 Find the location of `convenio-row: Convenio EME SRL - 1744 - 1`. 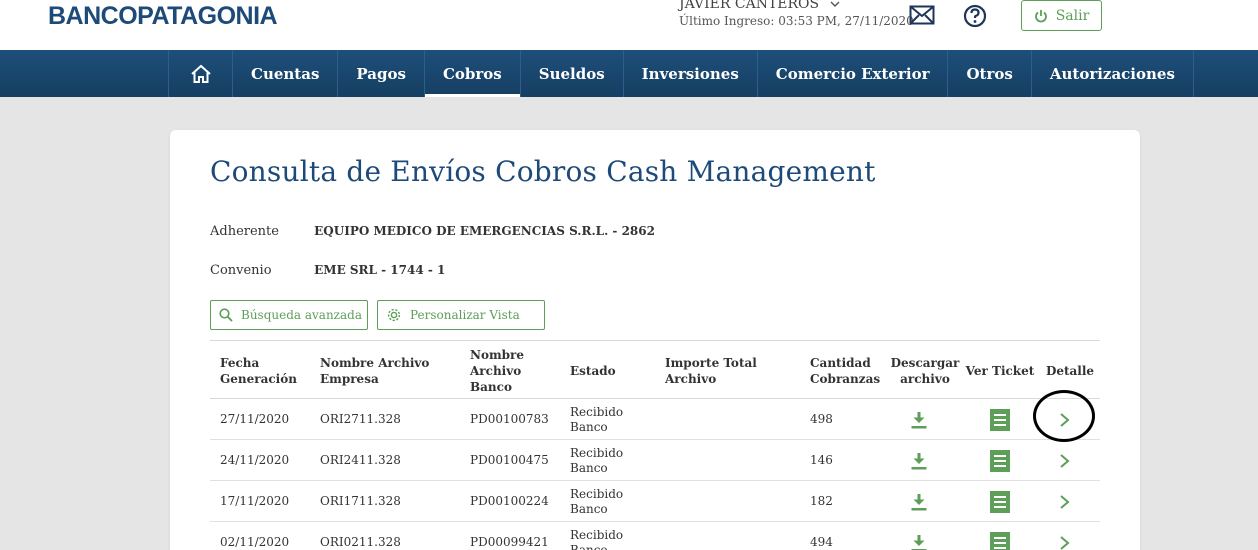

convenio-row: Convenio EME SRL - 1744 - 1 is located at coordinates (327, 270).